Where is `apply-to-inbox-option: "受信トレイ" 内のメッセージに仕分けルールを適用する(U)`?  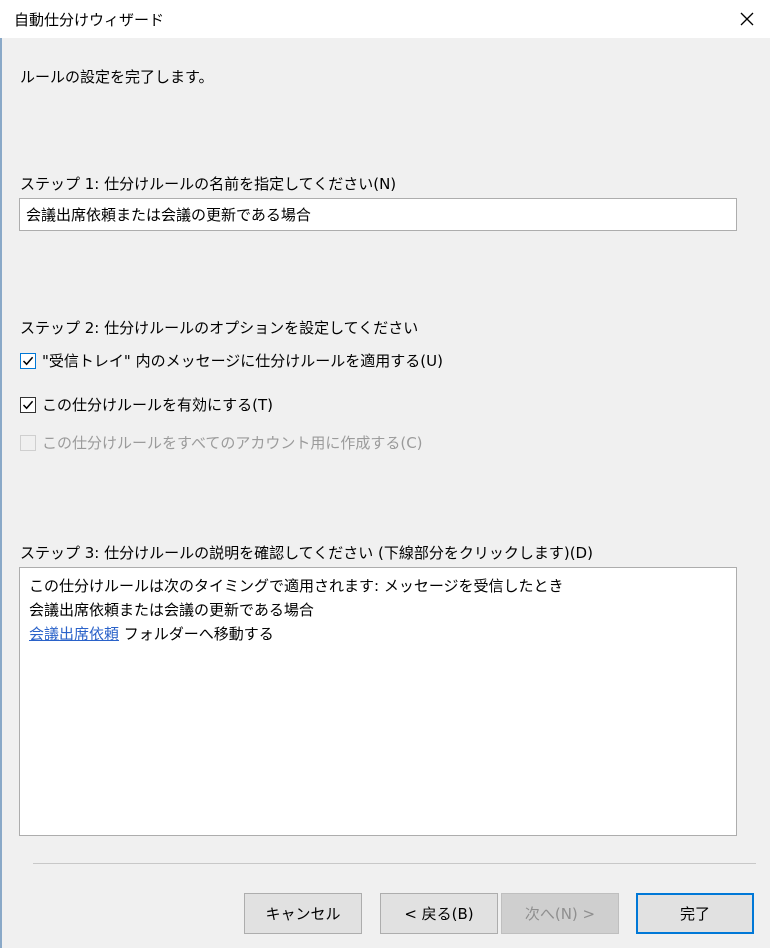 apply-to-inbox-option: "受信トレイ" 内のメッセージに仕分けルールを適用する(U) is located at coordinates (231, 360).